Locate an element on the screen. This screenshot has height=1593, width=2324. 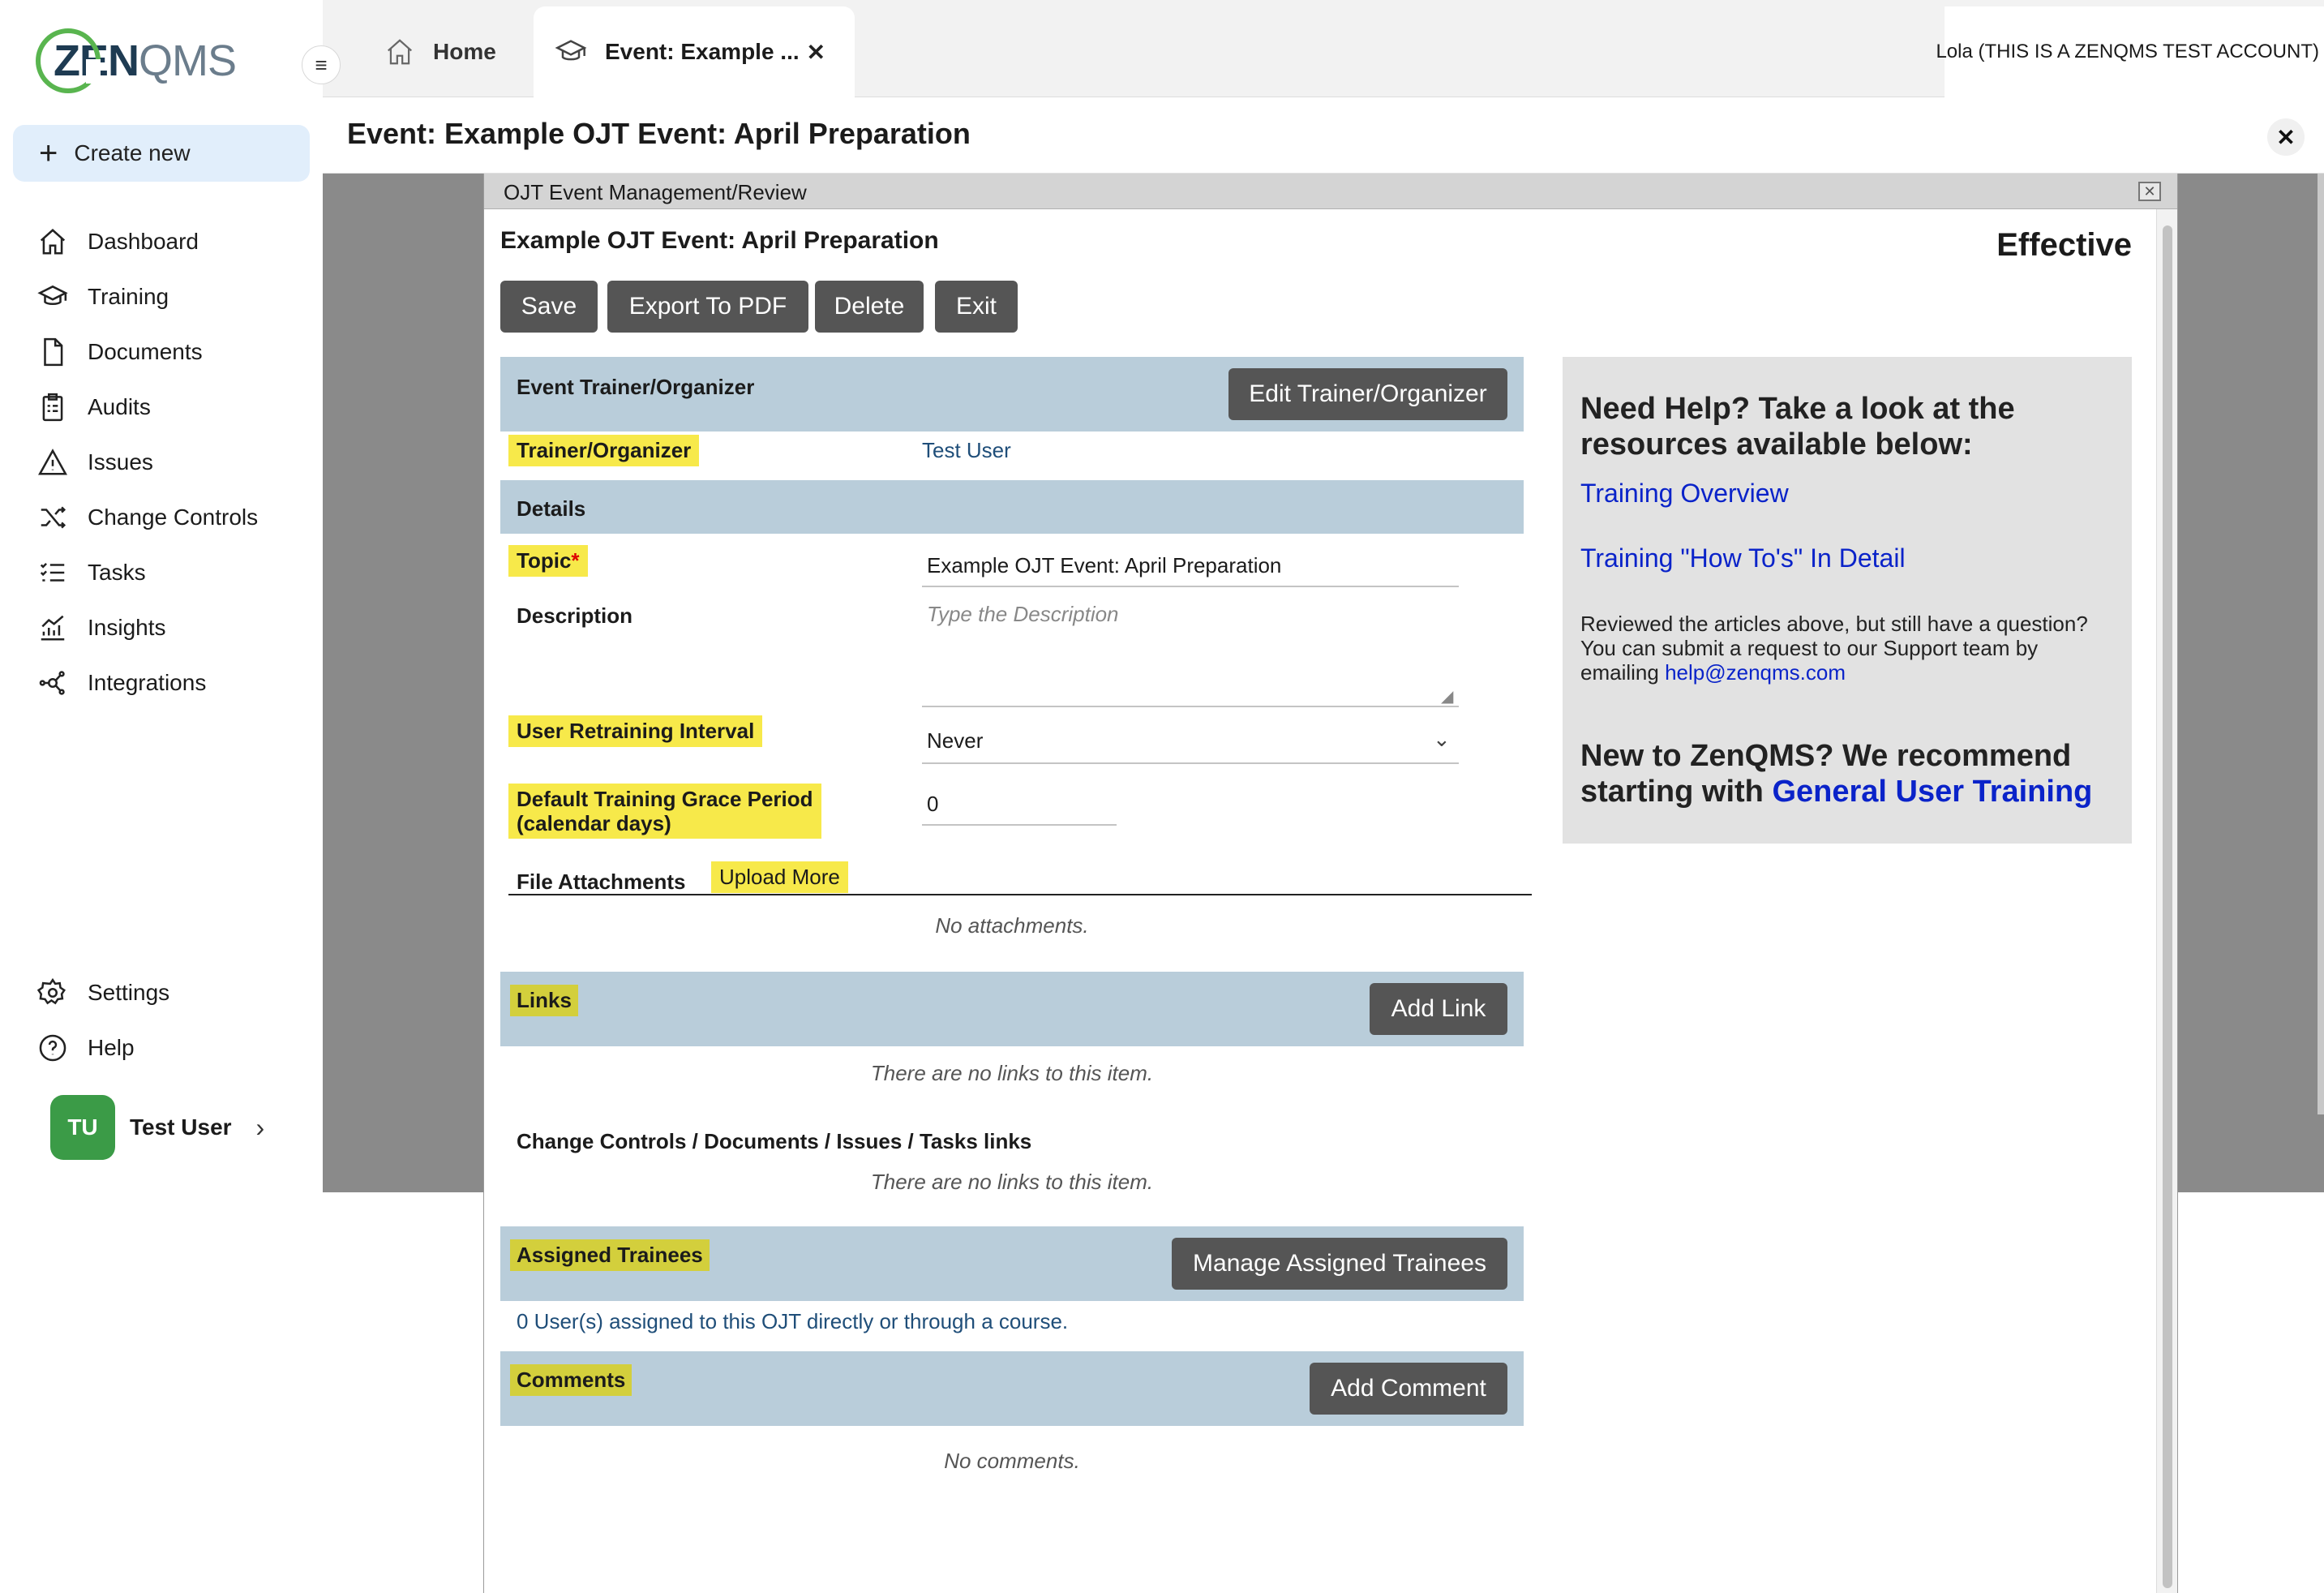
clipboard-icon is located at coordinates (52, 407).